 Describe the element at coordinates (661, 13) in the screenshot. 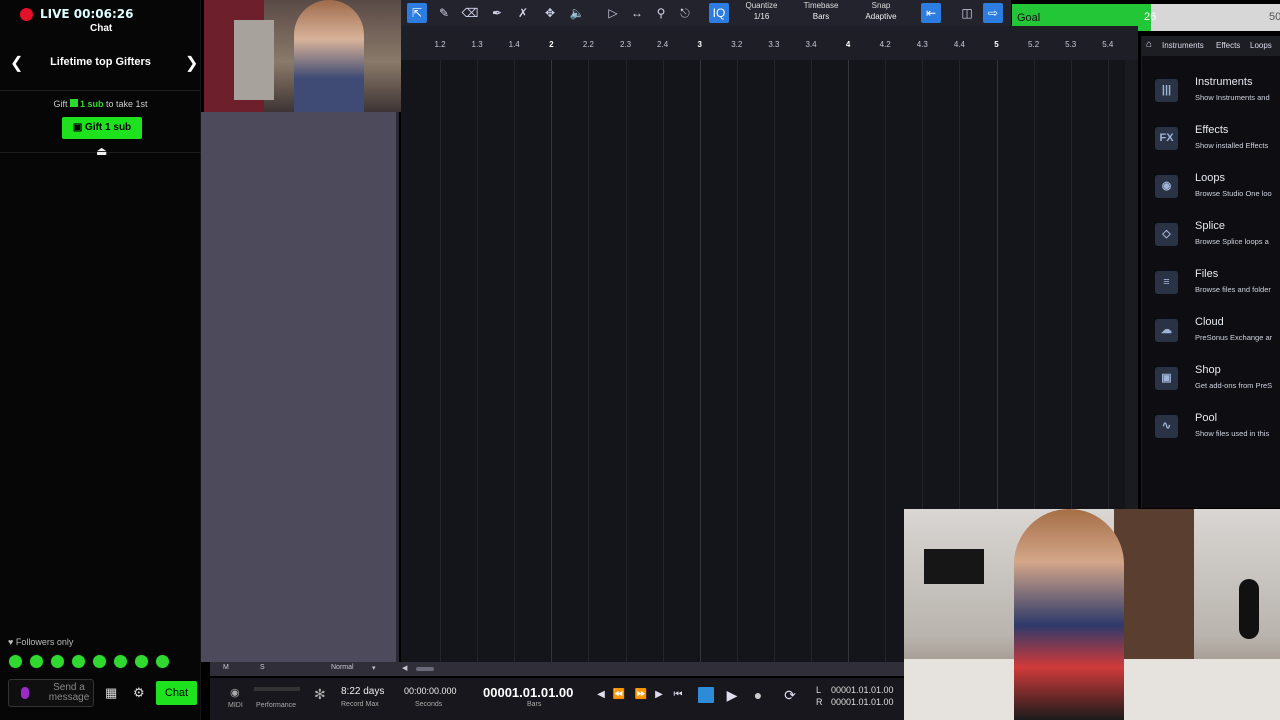

I see `zoom-icon: ⚲` at that location.